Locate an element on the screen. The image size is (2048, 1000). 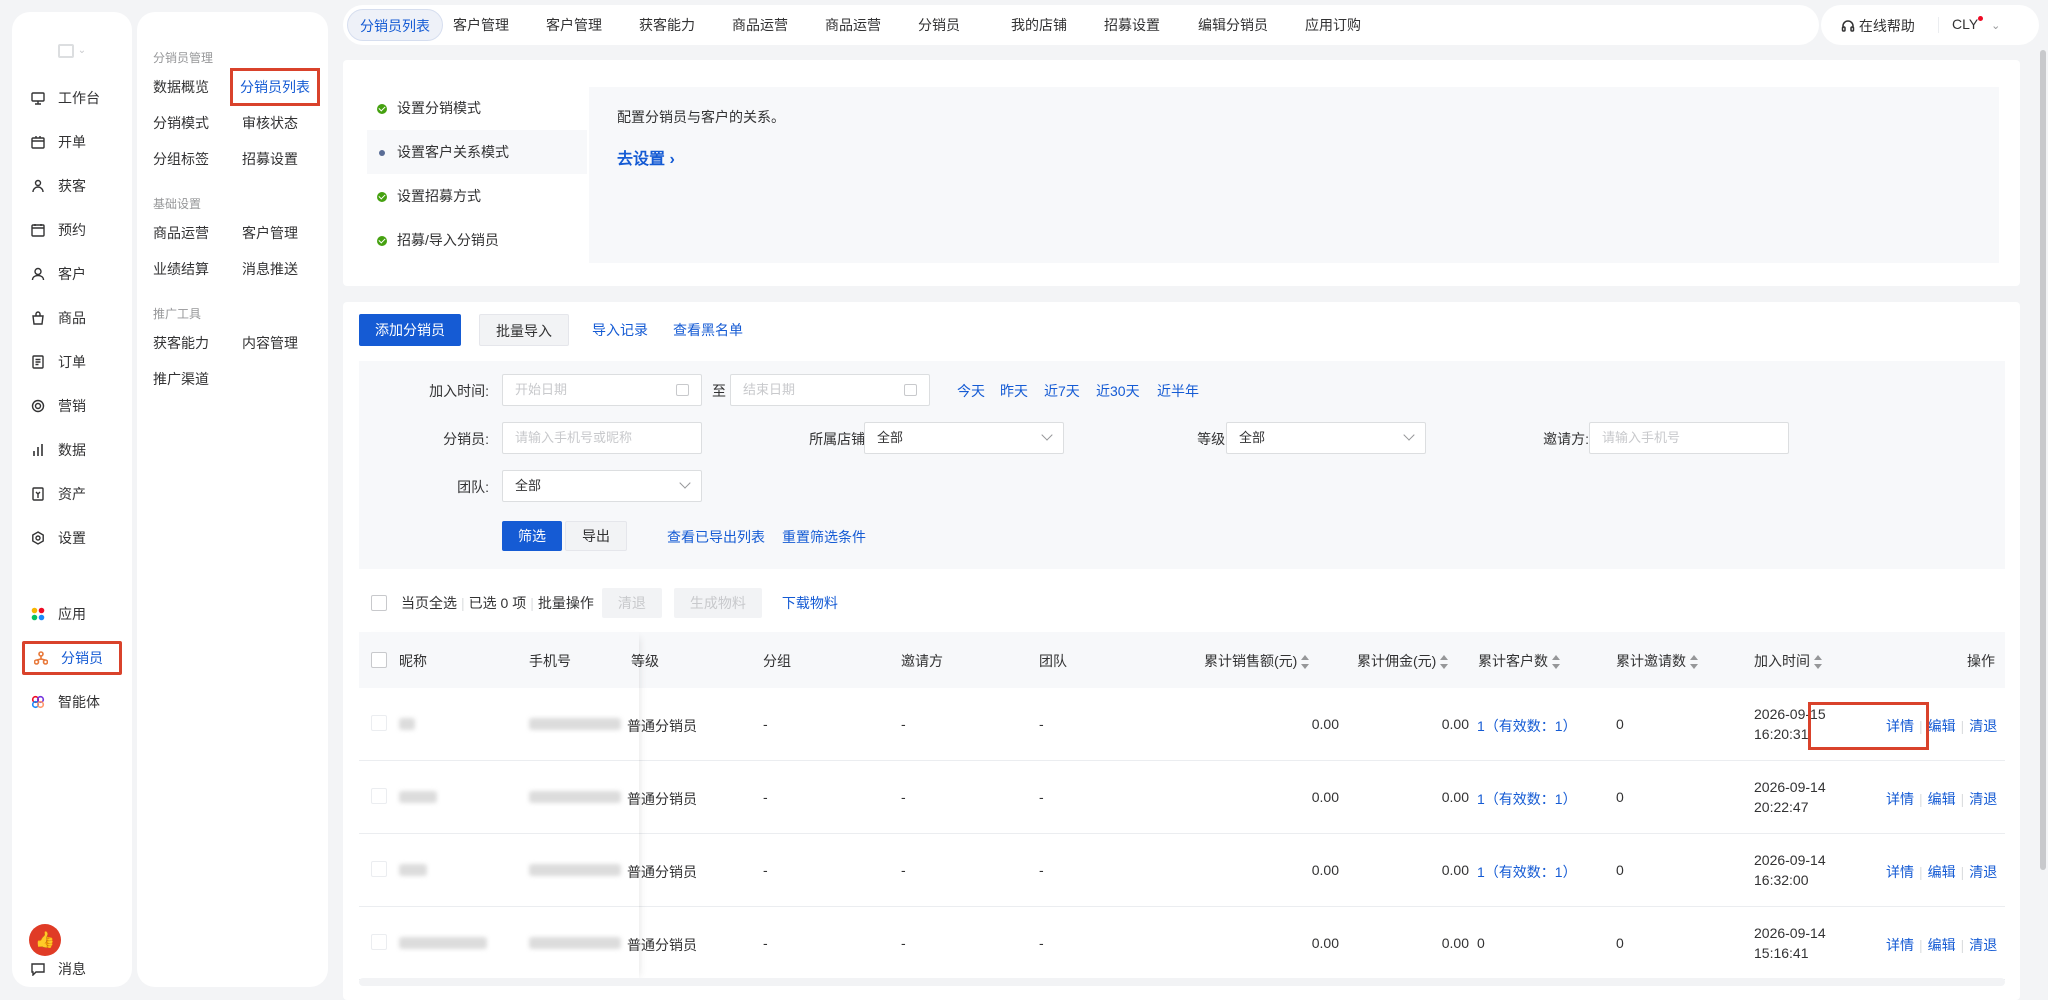
col-commission: 累计佣金(元) is located at coordinates (1403, 661).